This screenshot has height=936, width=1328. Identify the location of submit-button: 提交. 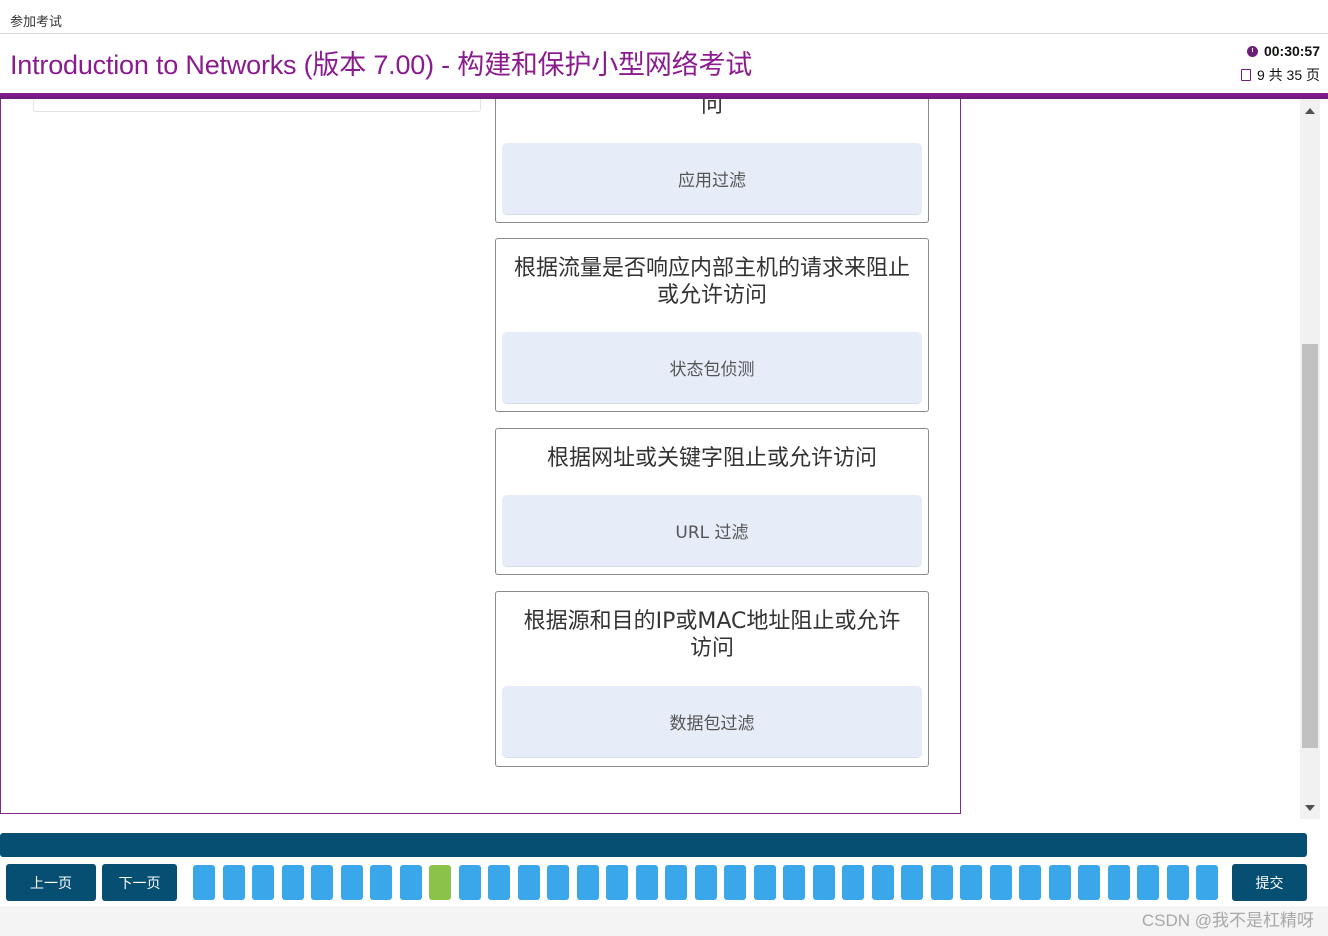
(1269, 882).